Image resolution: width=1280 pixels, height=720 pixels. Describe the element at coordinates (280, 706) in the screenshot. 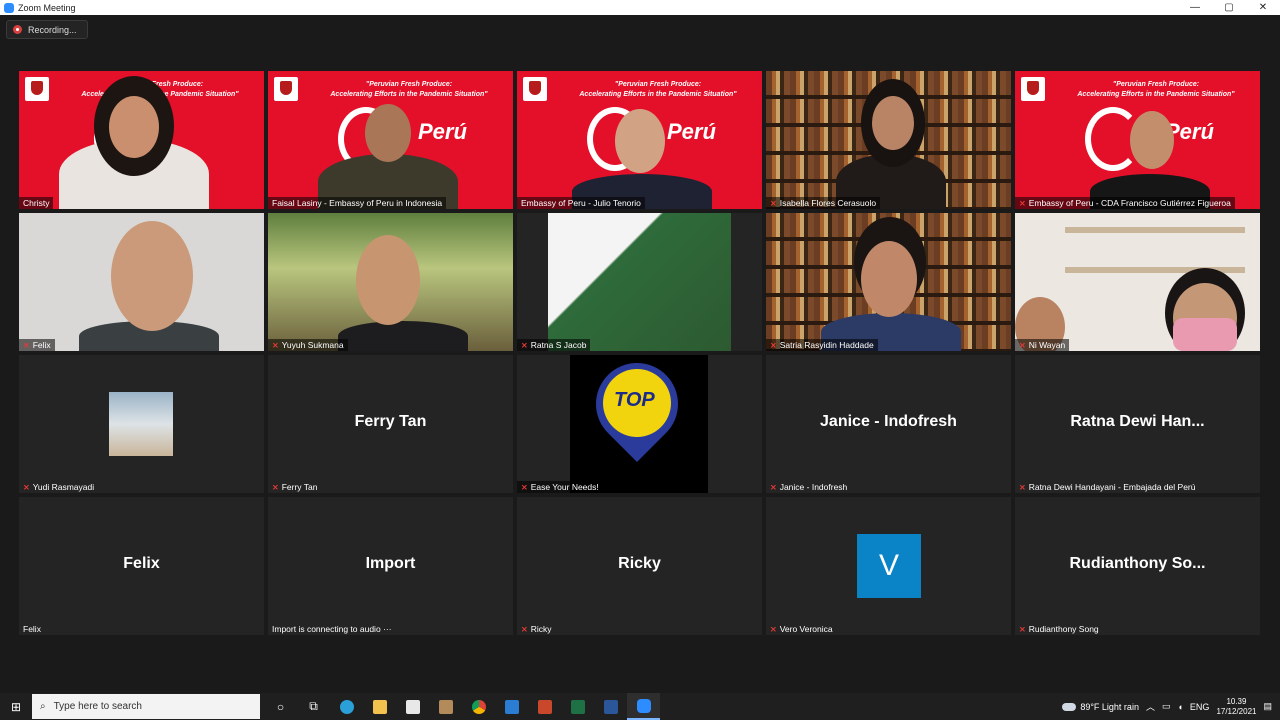

I see `cortana-icon: ○` at that location.